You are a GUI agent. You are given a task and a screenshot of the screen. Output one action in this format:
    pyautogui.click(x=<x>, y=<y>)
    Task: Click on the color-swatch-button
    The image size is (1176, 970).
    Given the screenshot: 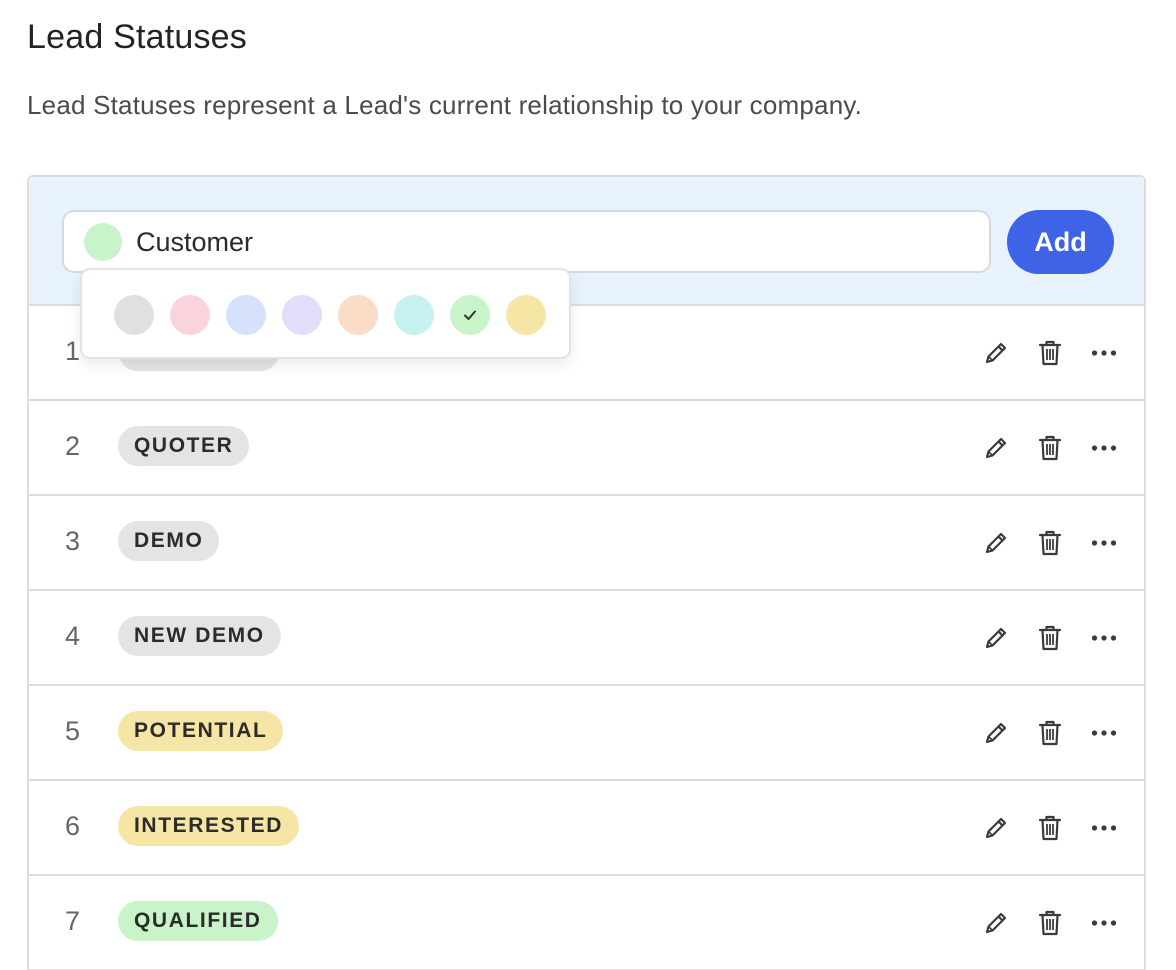 What is the action you would take?
    pyautogui.click(x=103, y=242)
    